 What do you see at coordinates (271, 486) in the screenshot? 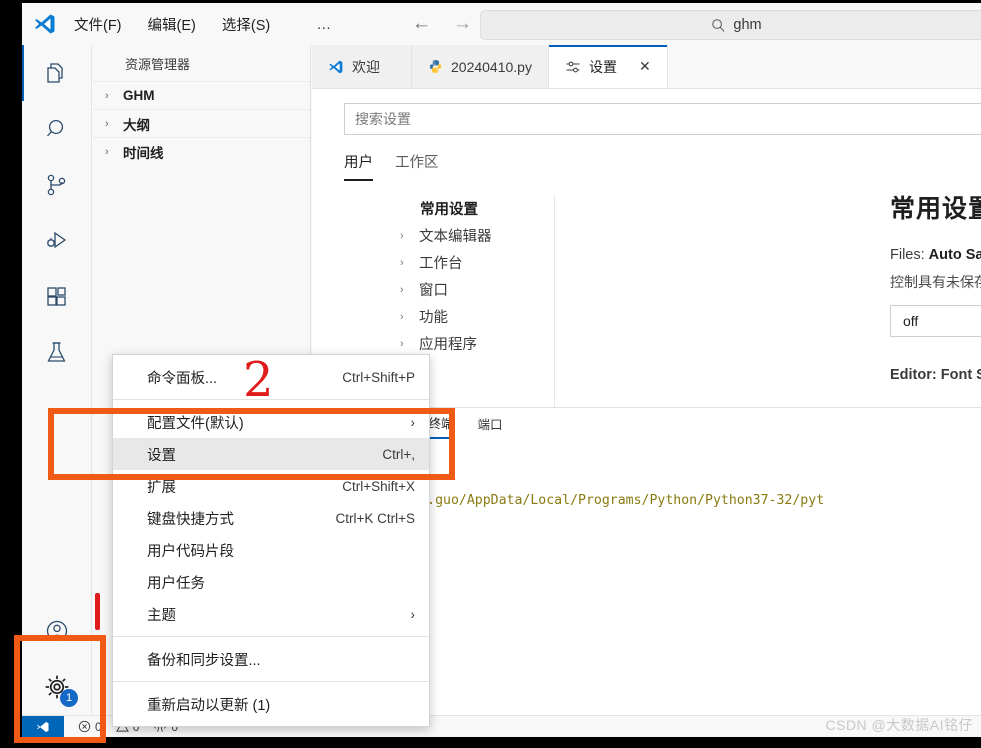
I see `ctx-extensions: 扩展 Ctrl+Shift+X` at bounding box center [271, 486].